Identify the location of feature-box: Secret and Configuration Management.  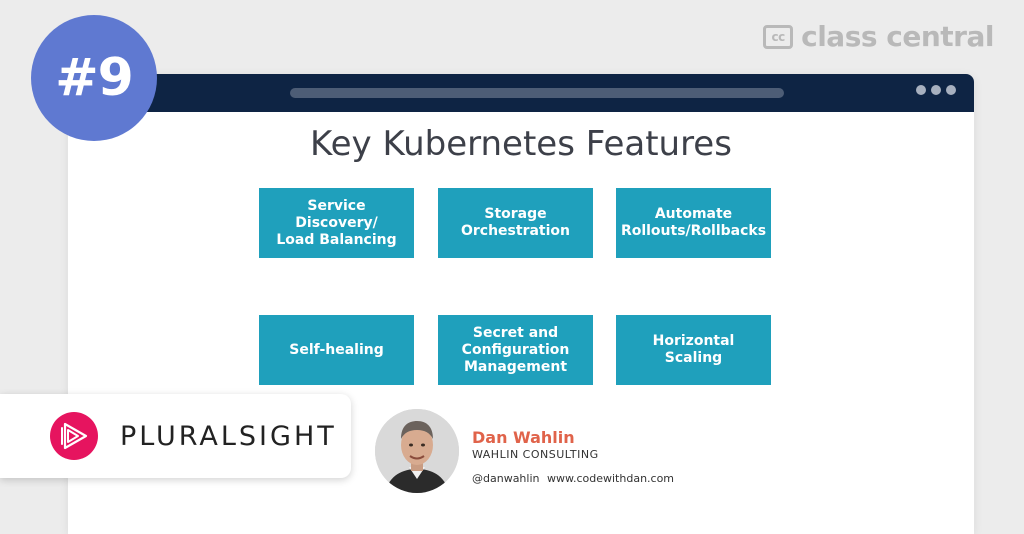
(515, 350).